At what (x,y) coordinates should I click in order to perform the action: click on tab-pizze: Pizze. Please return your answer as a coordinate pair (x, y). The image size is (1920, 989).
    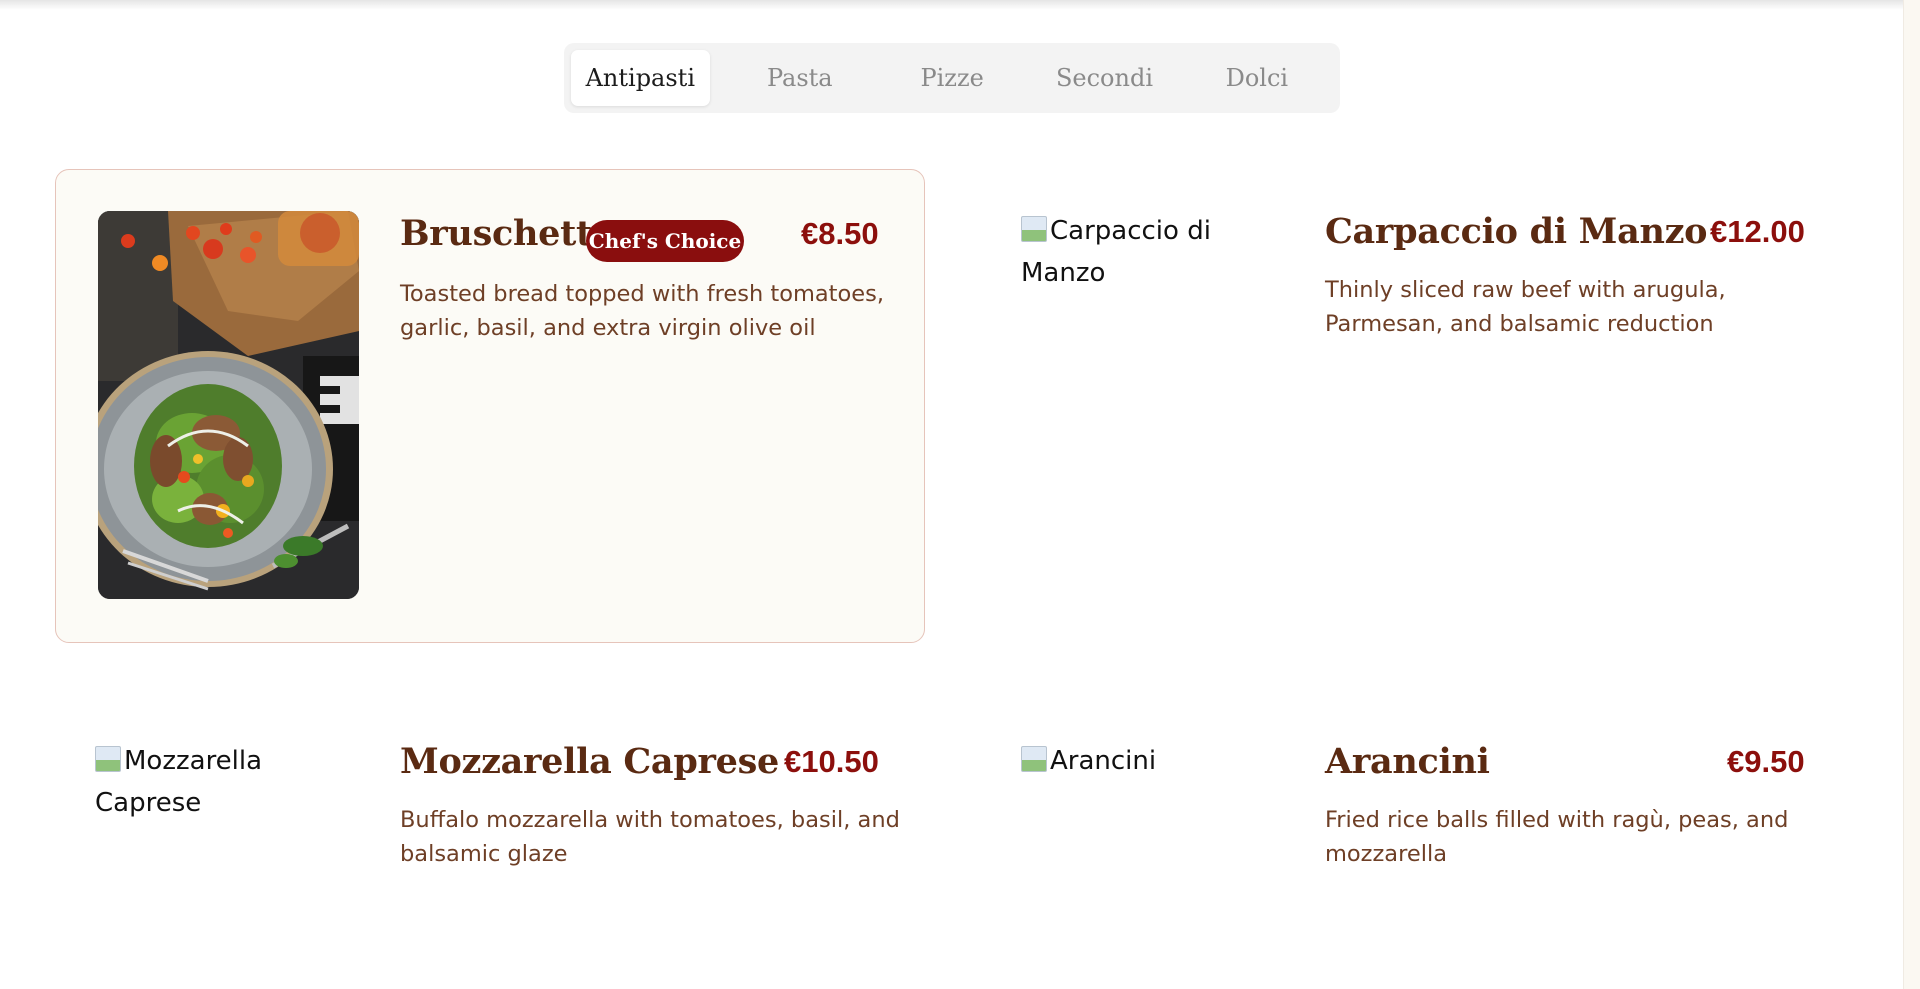
    Looking at the image, I should click on (952, 78).